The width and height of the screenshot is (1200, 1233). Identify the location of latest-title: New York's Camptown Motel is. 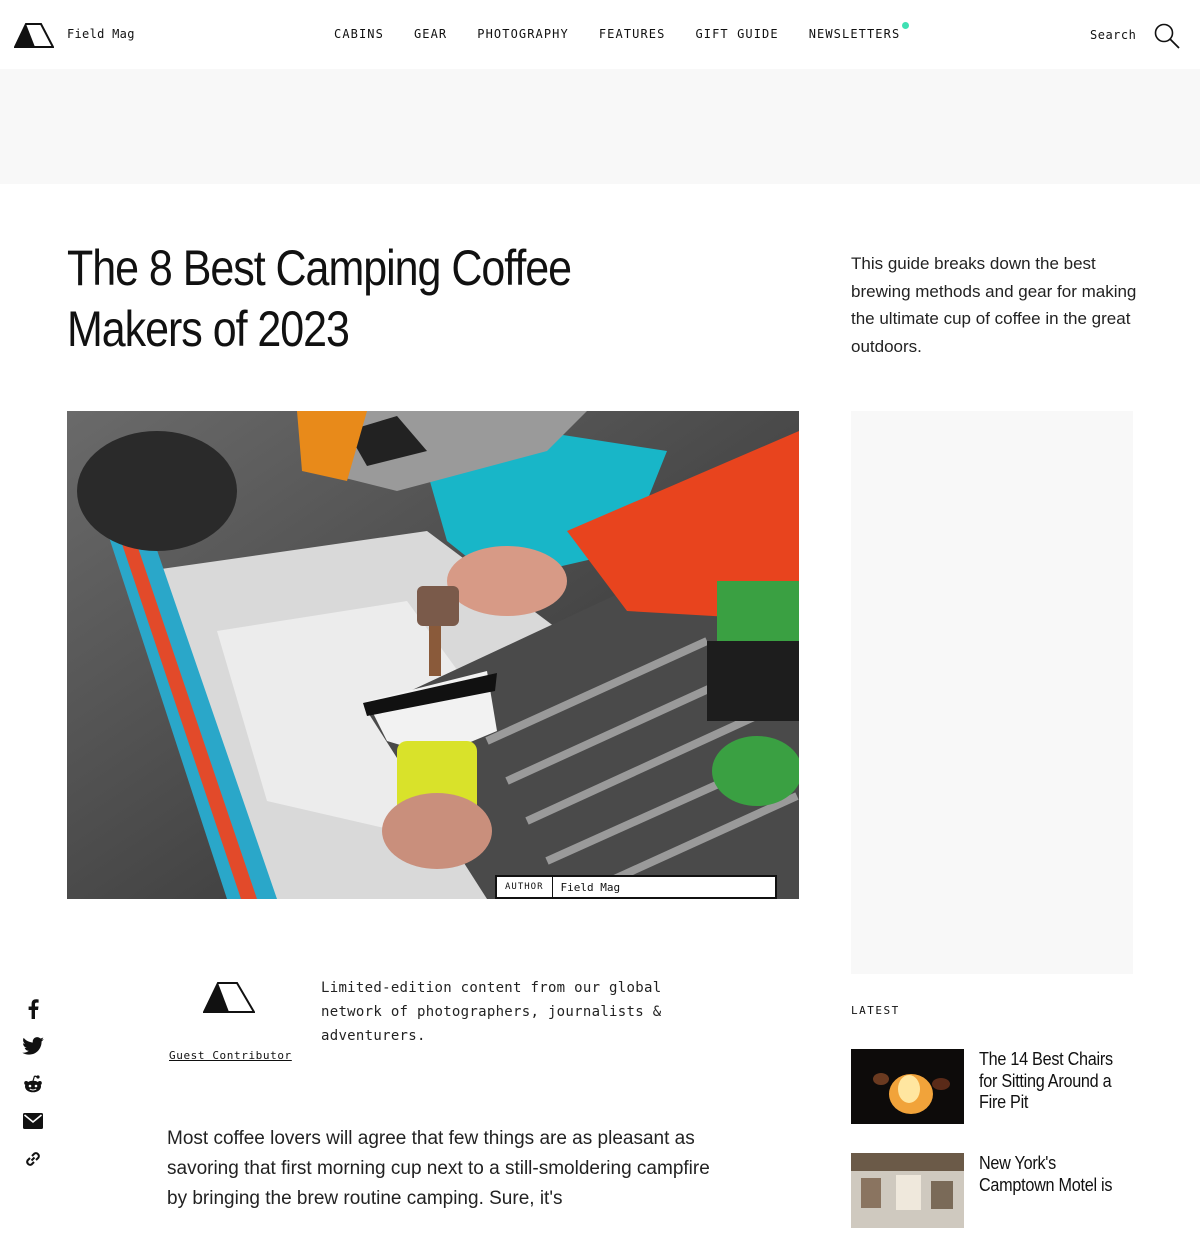
(1055, 1174).